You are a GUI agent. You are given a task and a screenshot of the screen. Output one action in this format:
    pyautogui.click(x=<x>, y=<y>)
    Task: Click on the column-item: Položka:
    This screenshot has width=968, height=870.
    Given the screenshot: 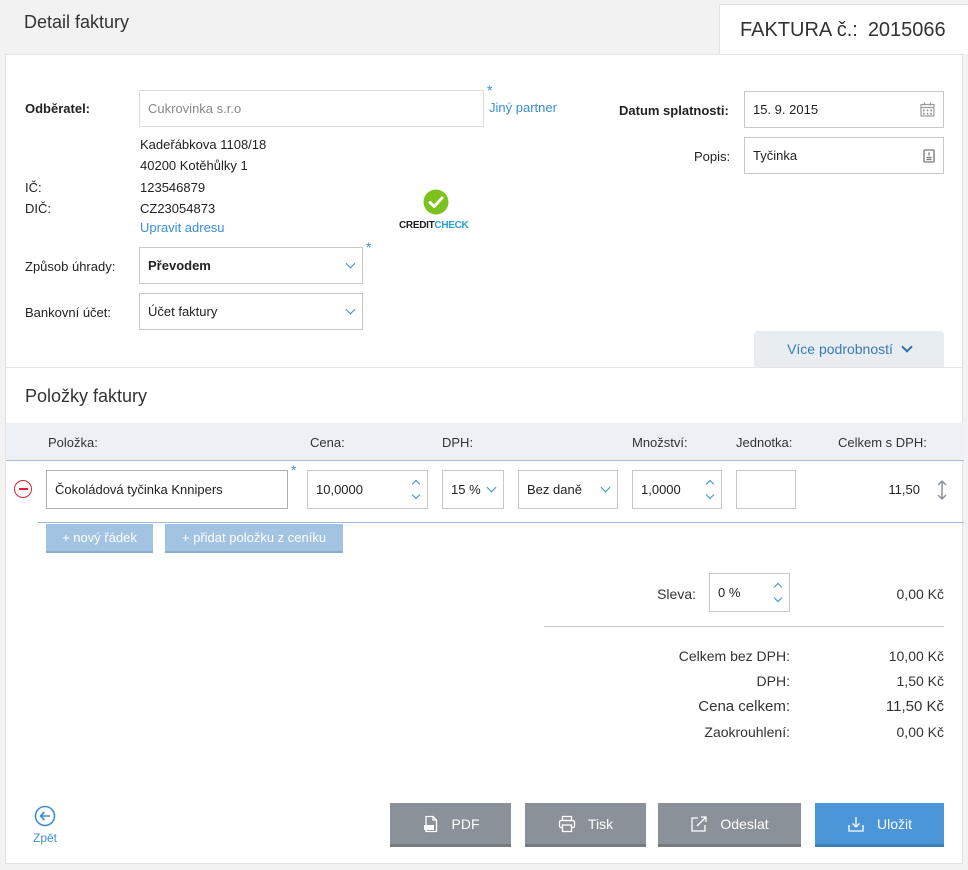 What is the action you would take?
    pyautogui.click(x=73, y=442)
    